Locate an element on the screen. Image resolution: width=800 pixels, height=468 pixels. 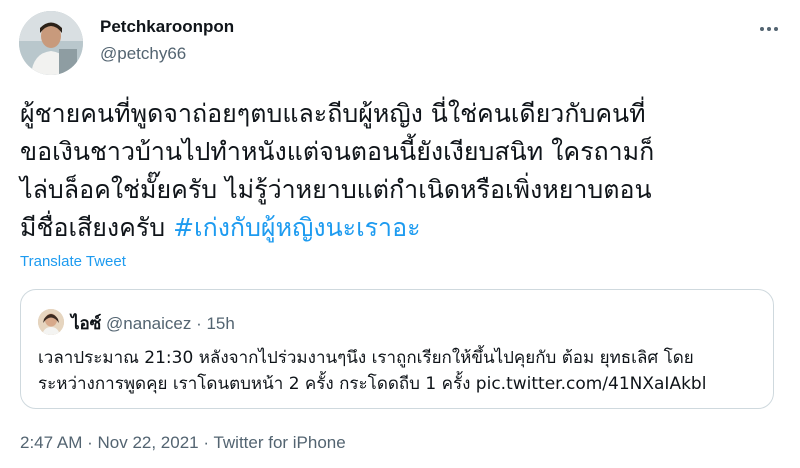
ellipsis-icon is located at coordinates (762, 29).